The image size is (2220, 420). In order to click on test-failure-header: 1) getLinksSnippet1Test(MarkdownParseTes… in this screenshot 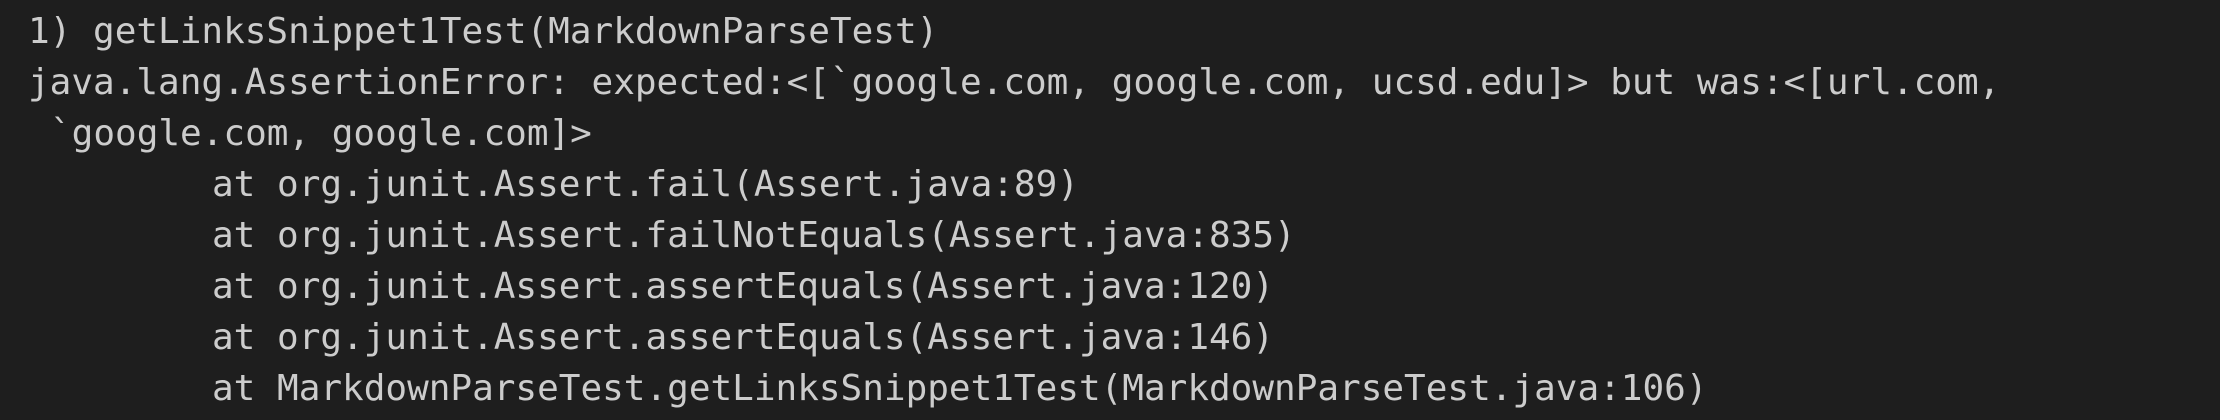, I will do `click(483, 31)`.